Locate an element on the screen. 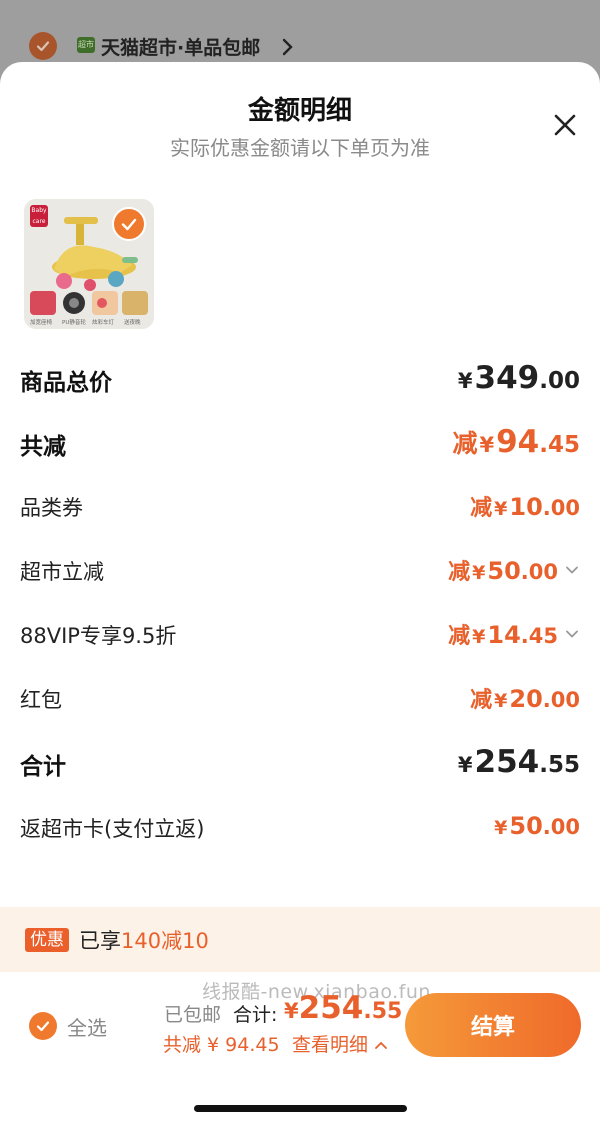 Image resolution: width=600 pixels, height=1127 pixels. row-amount: ¥ 50 .00 is located at coordinates (536, 826).